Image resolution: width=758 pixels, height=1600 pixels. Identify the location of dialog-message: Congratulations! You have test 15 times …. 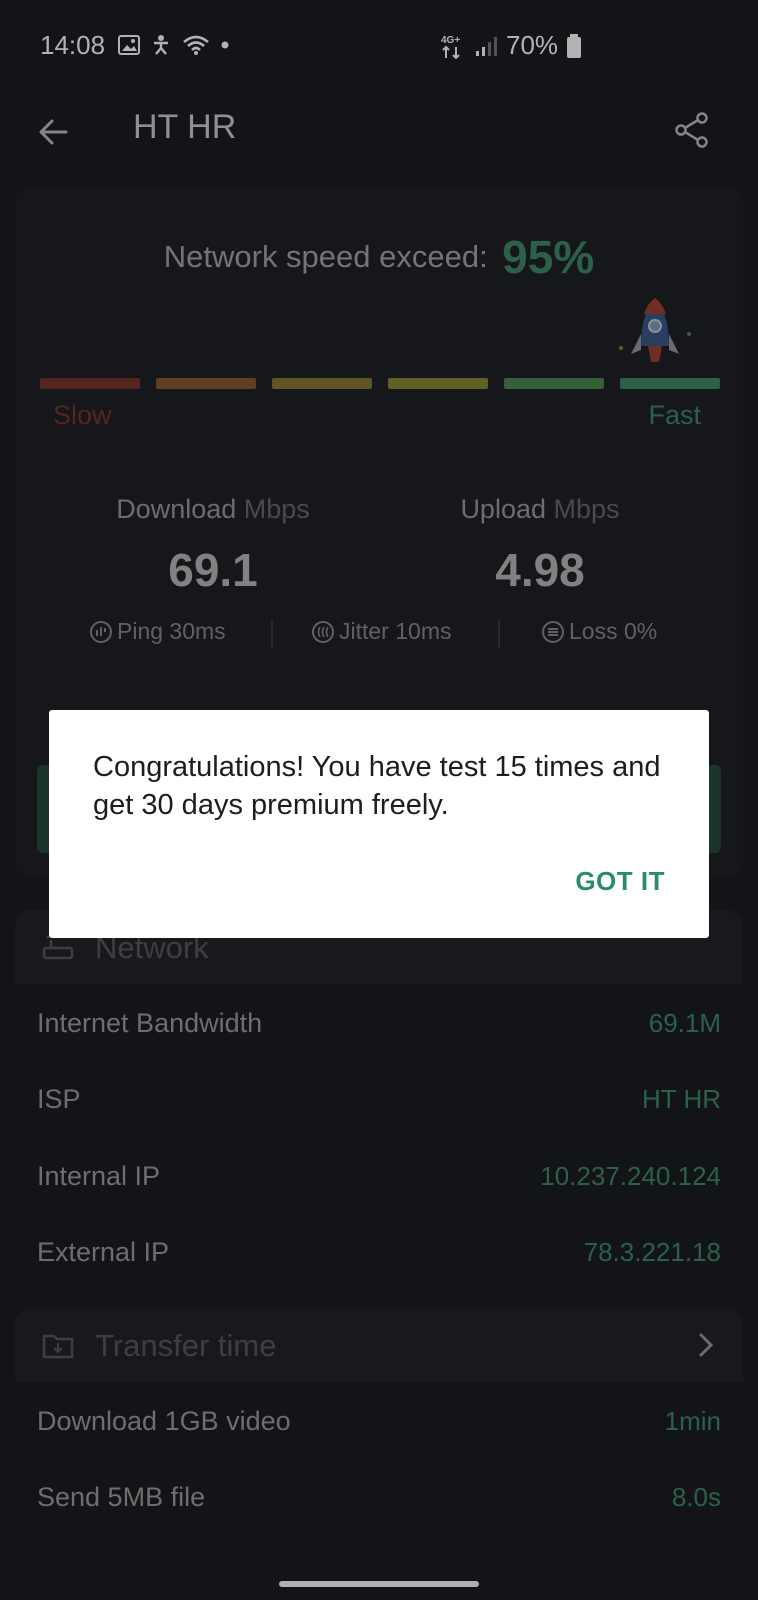
(377, 786).